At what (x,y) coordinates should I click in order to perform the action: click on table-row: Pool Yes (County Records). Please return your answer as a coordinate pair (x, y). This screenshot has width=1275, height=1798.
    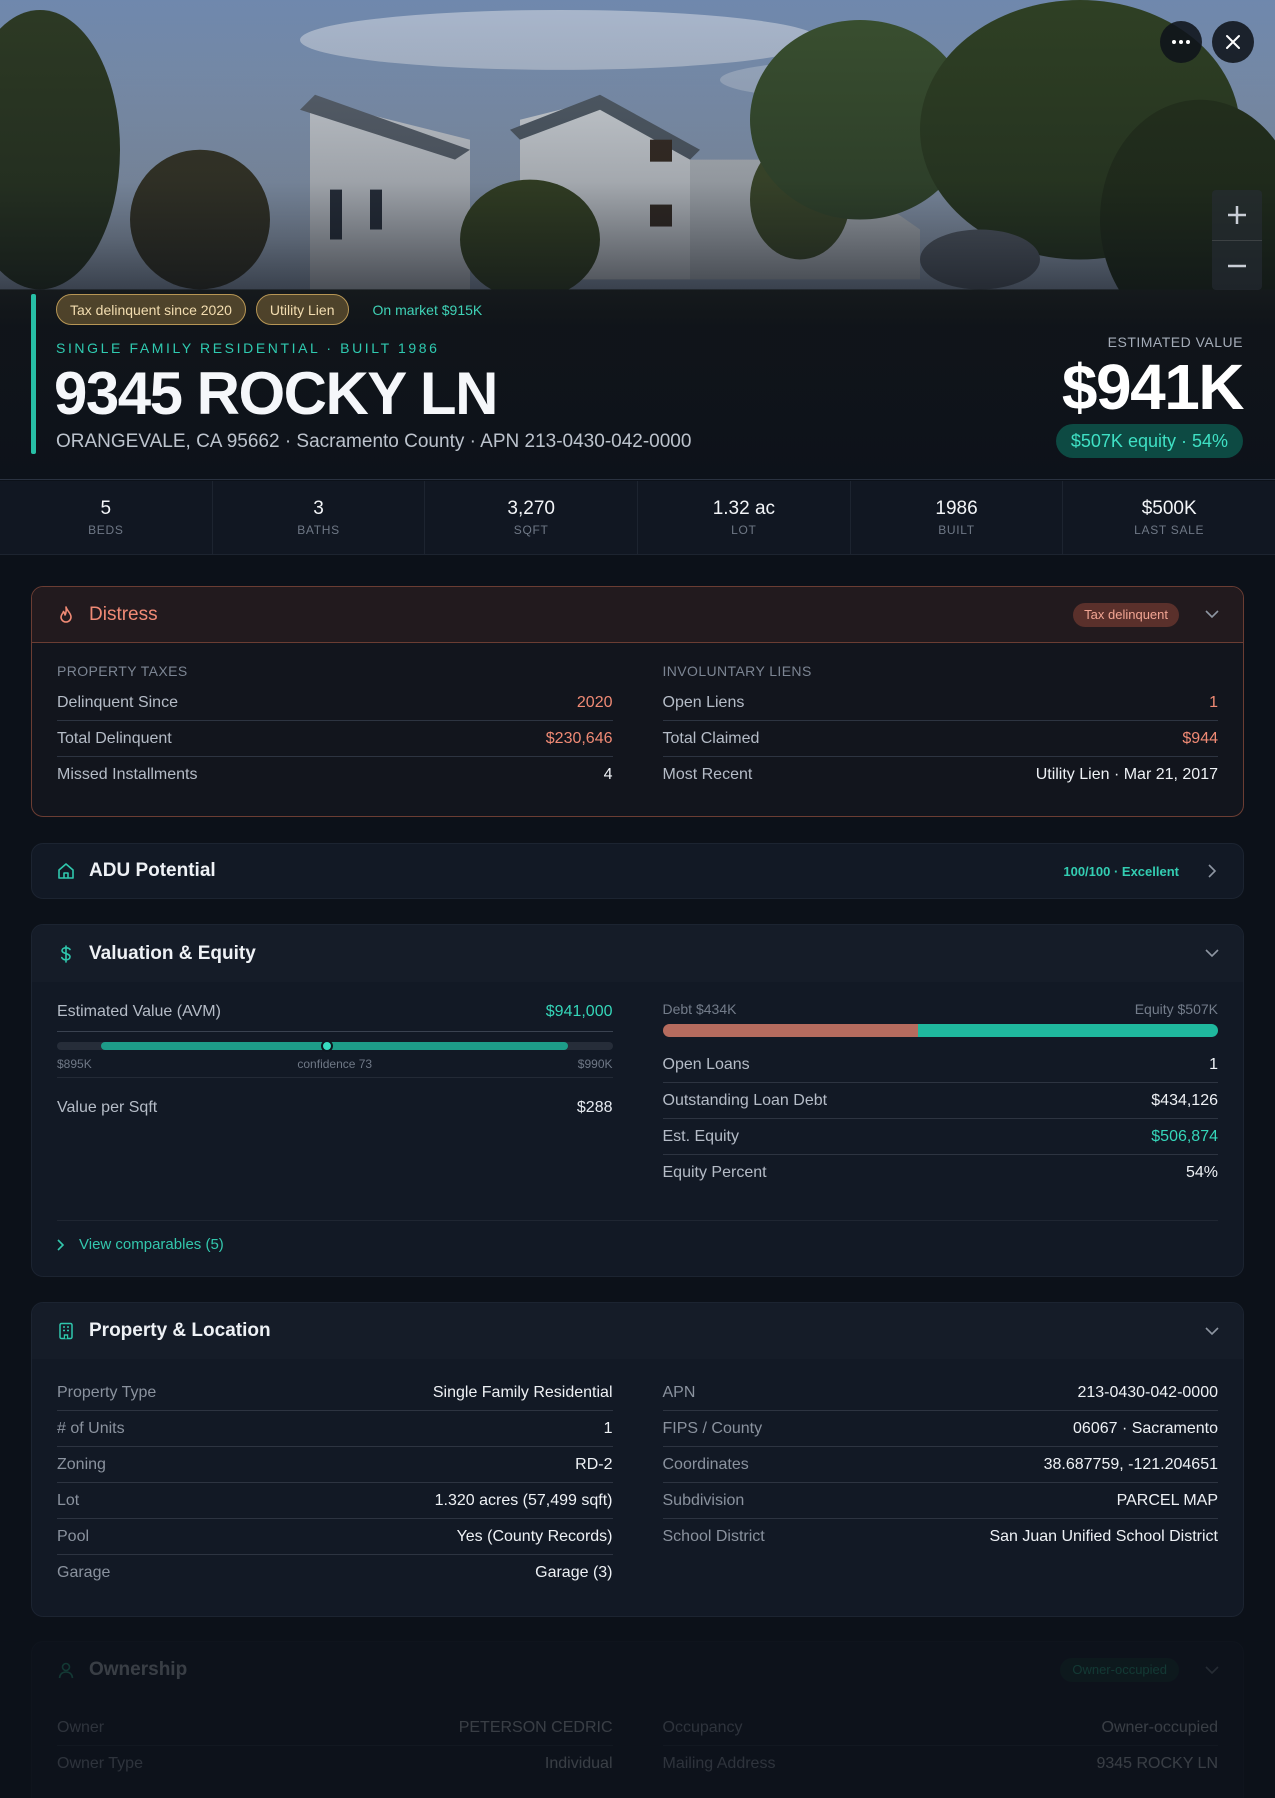
    Looking at the image, I should click on (335, 1537).